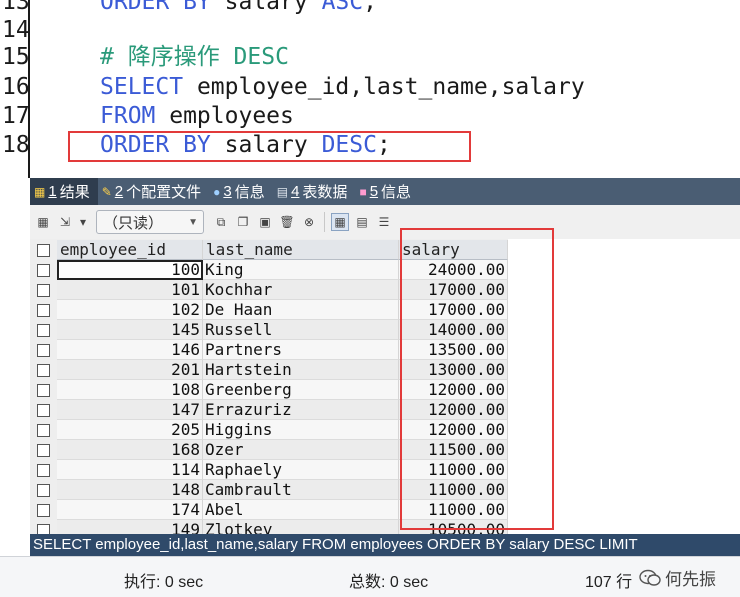  Describe the element at coordinates (370, 30) in the screenshot. I see `code-line: 14` at that location.